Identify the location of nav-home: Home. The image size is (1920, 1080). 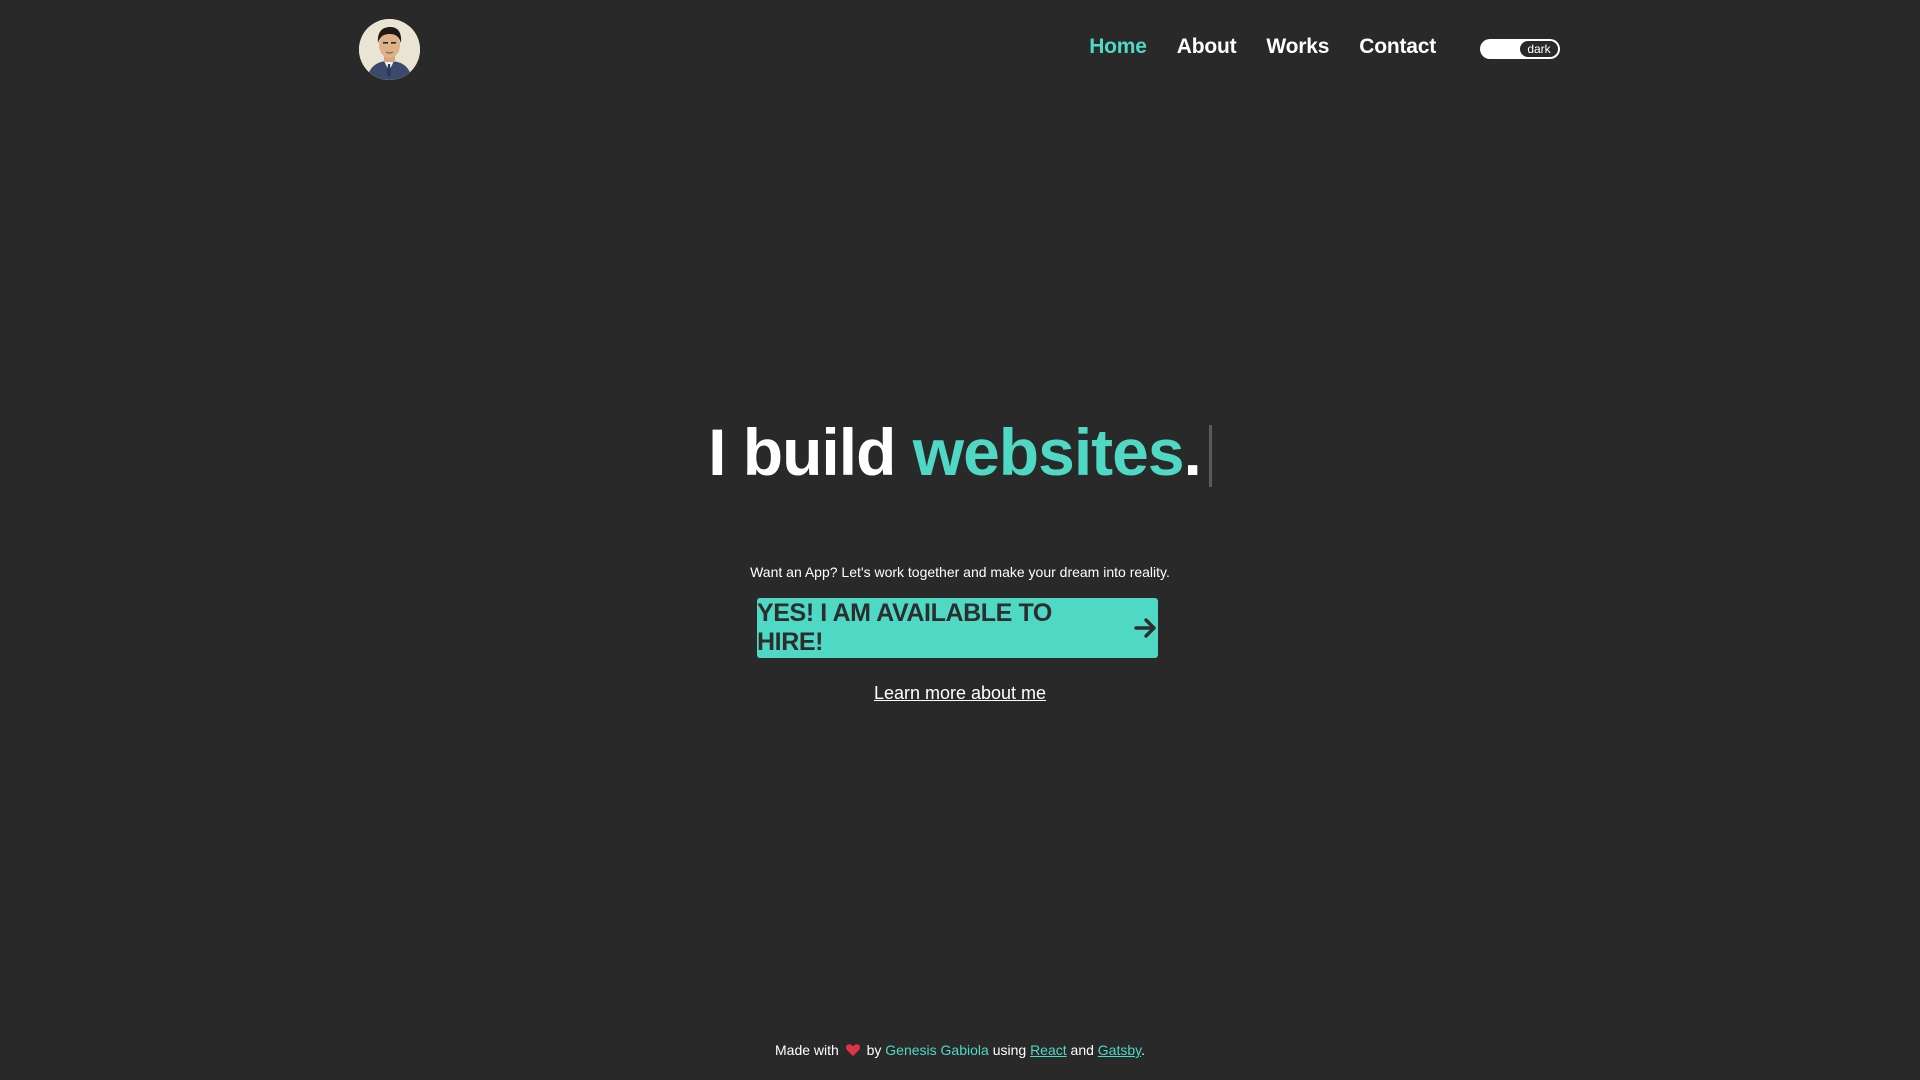
(1118, 47).